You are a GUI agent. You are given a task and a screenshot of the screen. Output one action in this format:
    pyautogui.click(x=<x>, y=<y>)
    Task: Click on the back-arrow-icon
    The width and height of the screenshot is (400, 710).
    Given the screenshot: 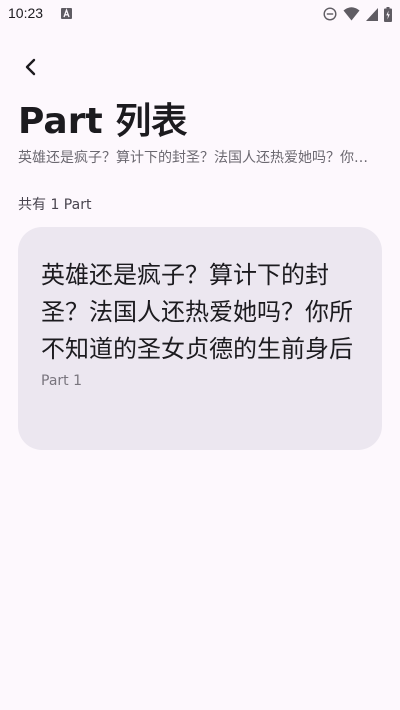 What is the action you would take?
    pyautogui.click(x=30, y=67)
    